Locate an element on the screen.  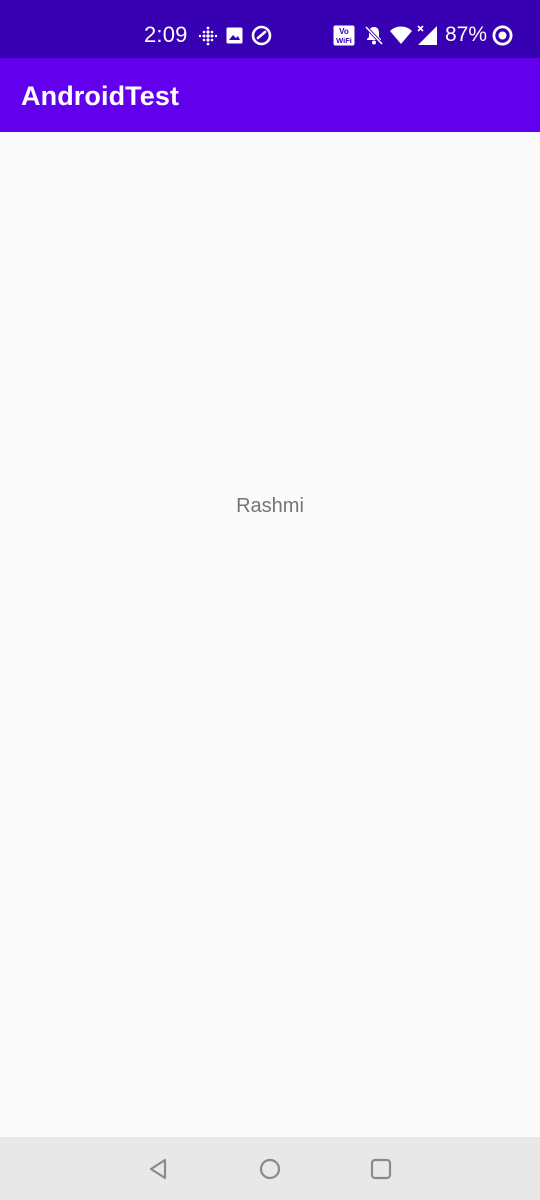
signal-icon is located at coordinates (427, 35).